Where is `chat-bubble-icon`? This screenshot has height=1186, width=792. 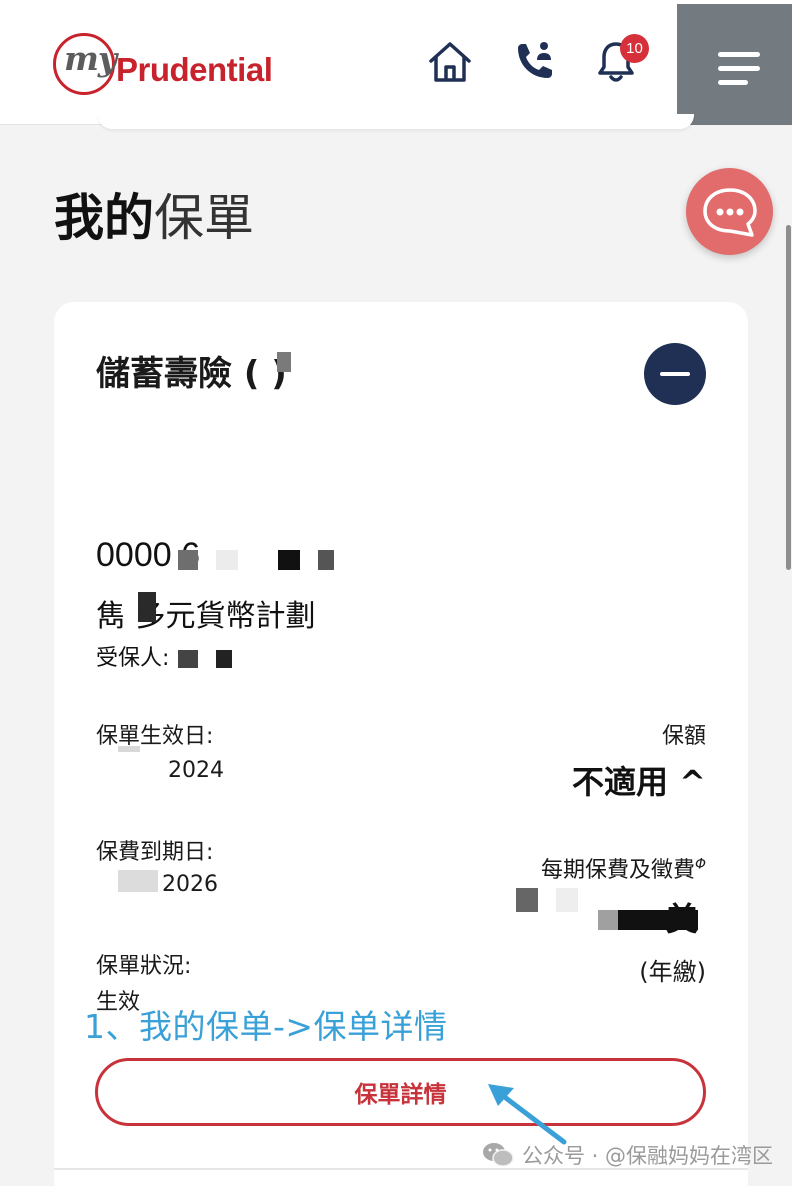 chat-bubble-icon is located at coordinates (730, 212).